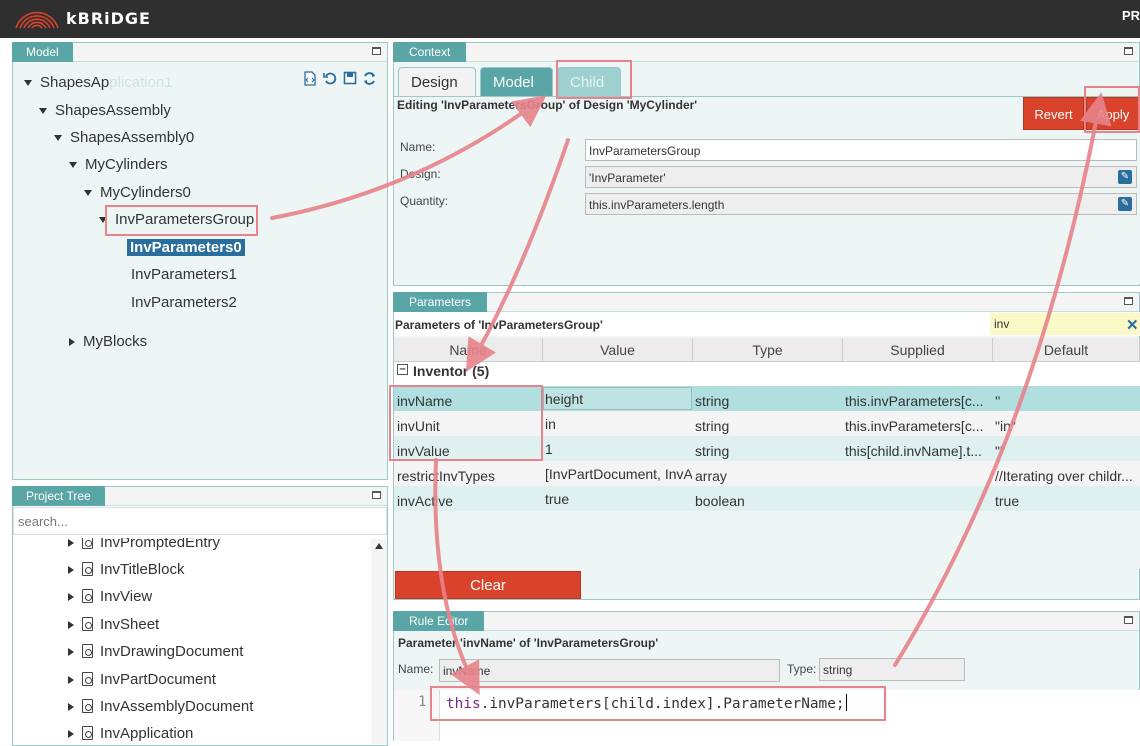  I want to click on top-right-text: PR, so click(1131, 15).